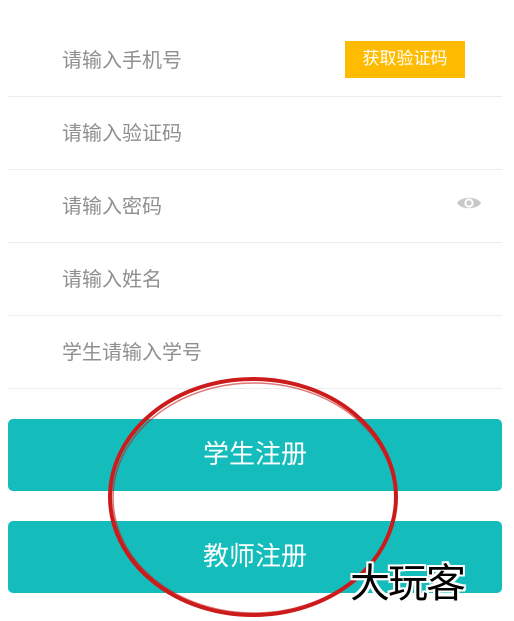  What do you see at coordinates (222, 352) in the screenshot?
I see `student-id-input` at bounding box center [222, 352].